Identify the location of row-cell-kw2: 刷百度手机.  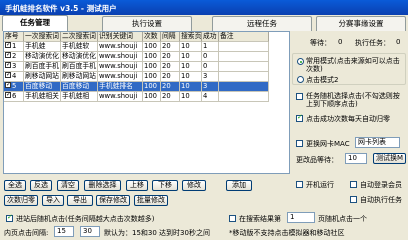
(79, 67).